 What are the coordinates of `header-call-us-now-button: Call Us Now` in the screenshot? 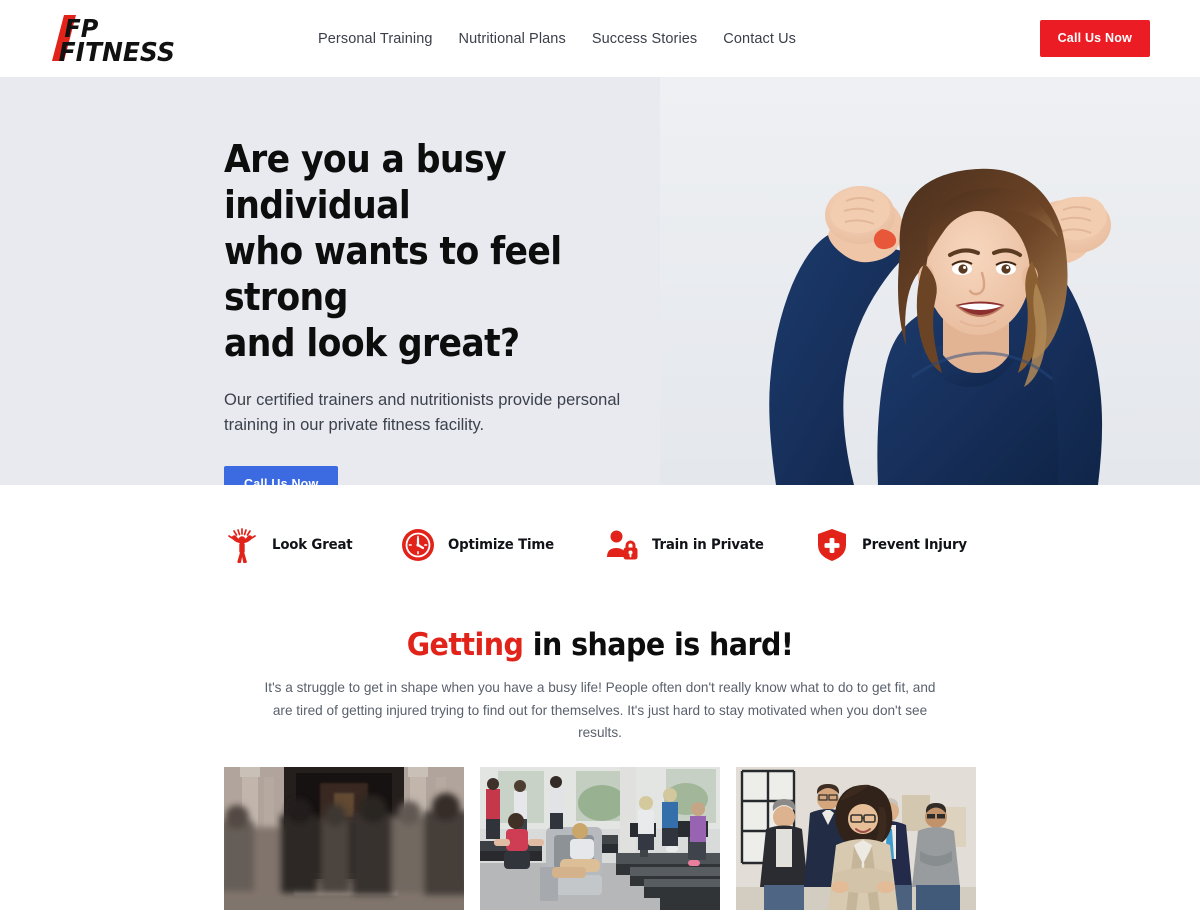 It's located at (1094, 38).